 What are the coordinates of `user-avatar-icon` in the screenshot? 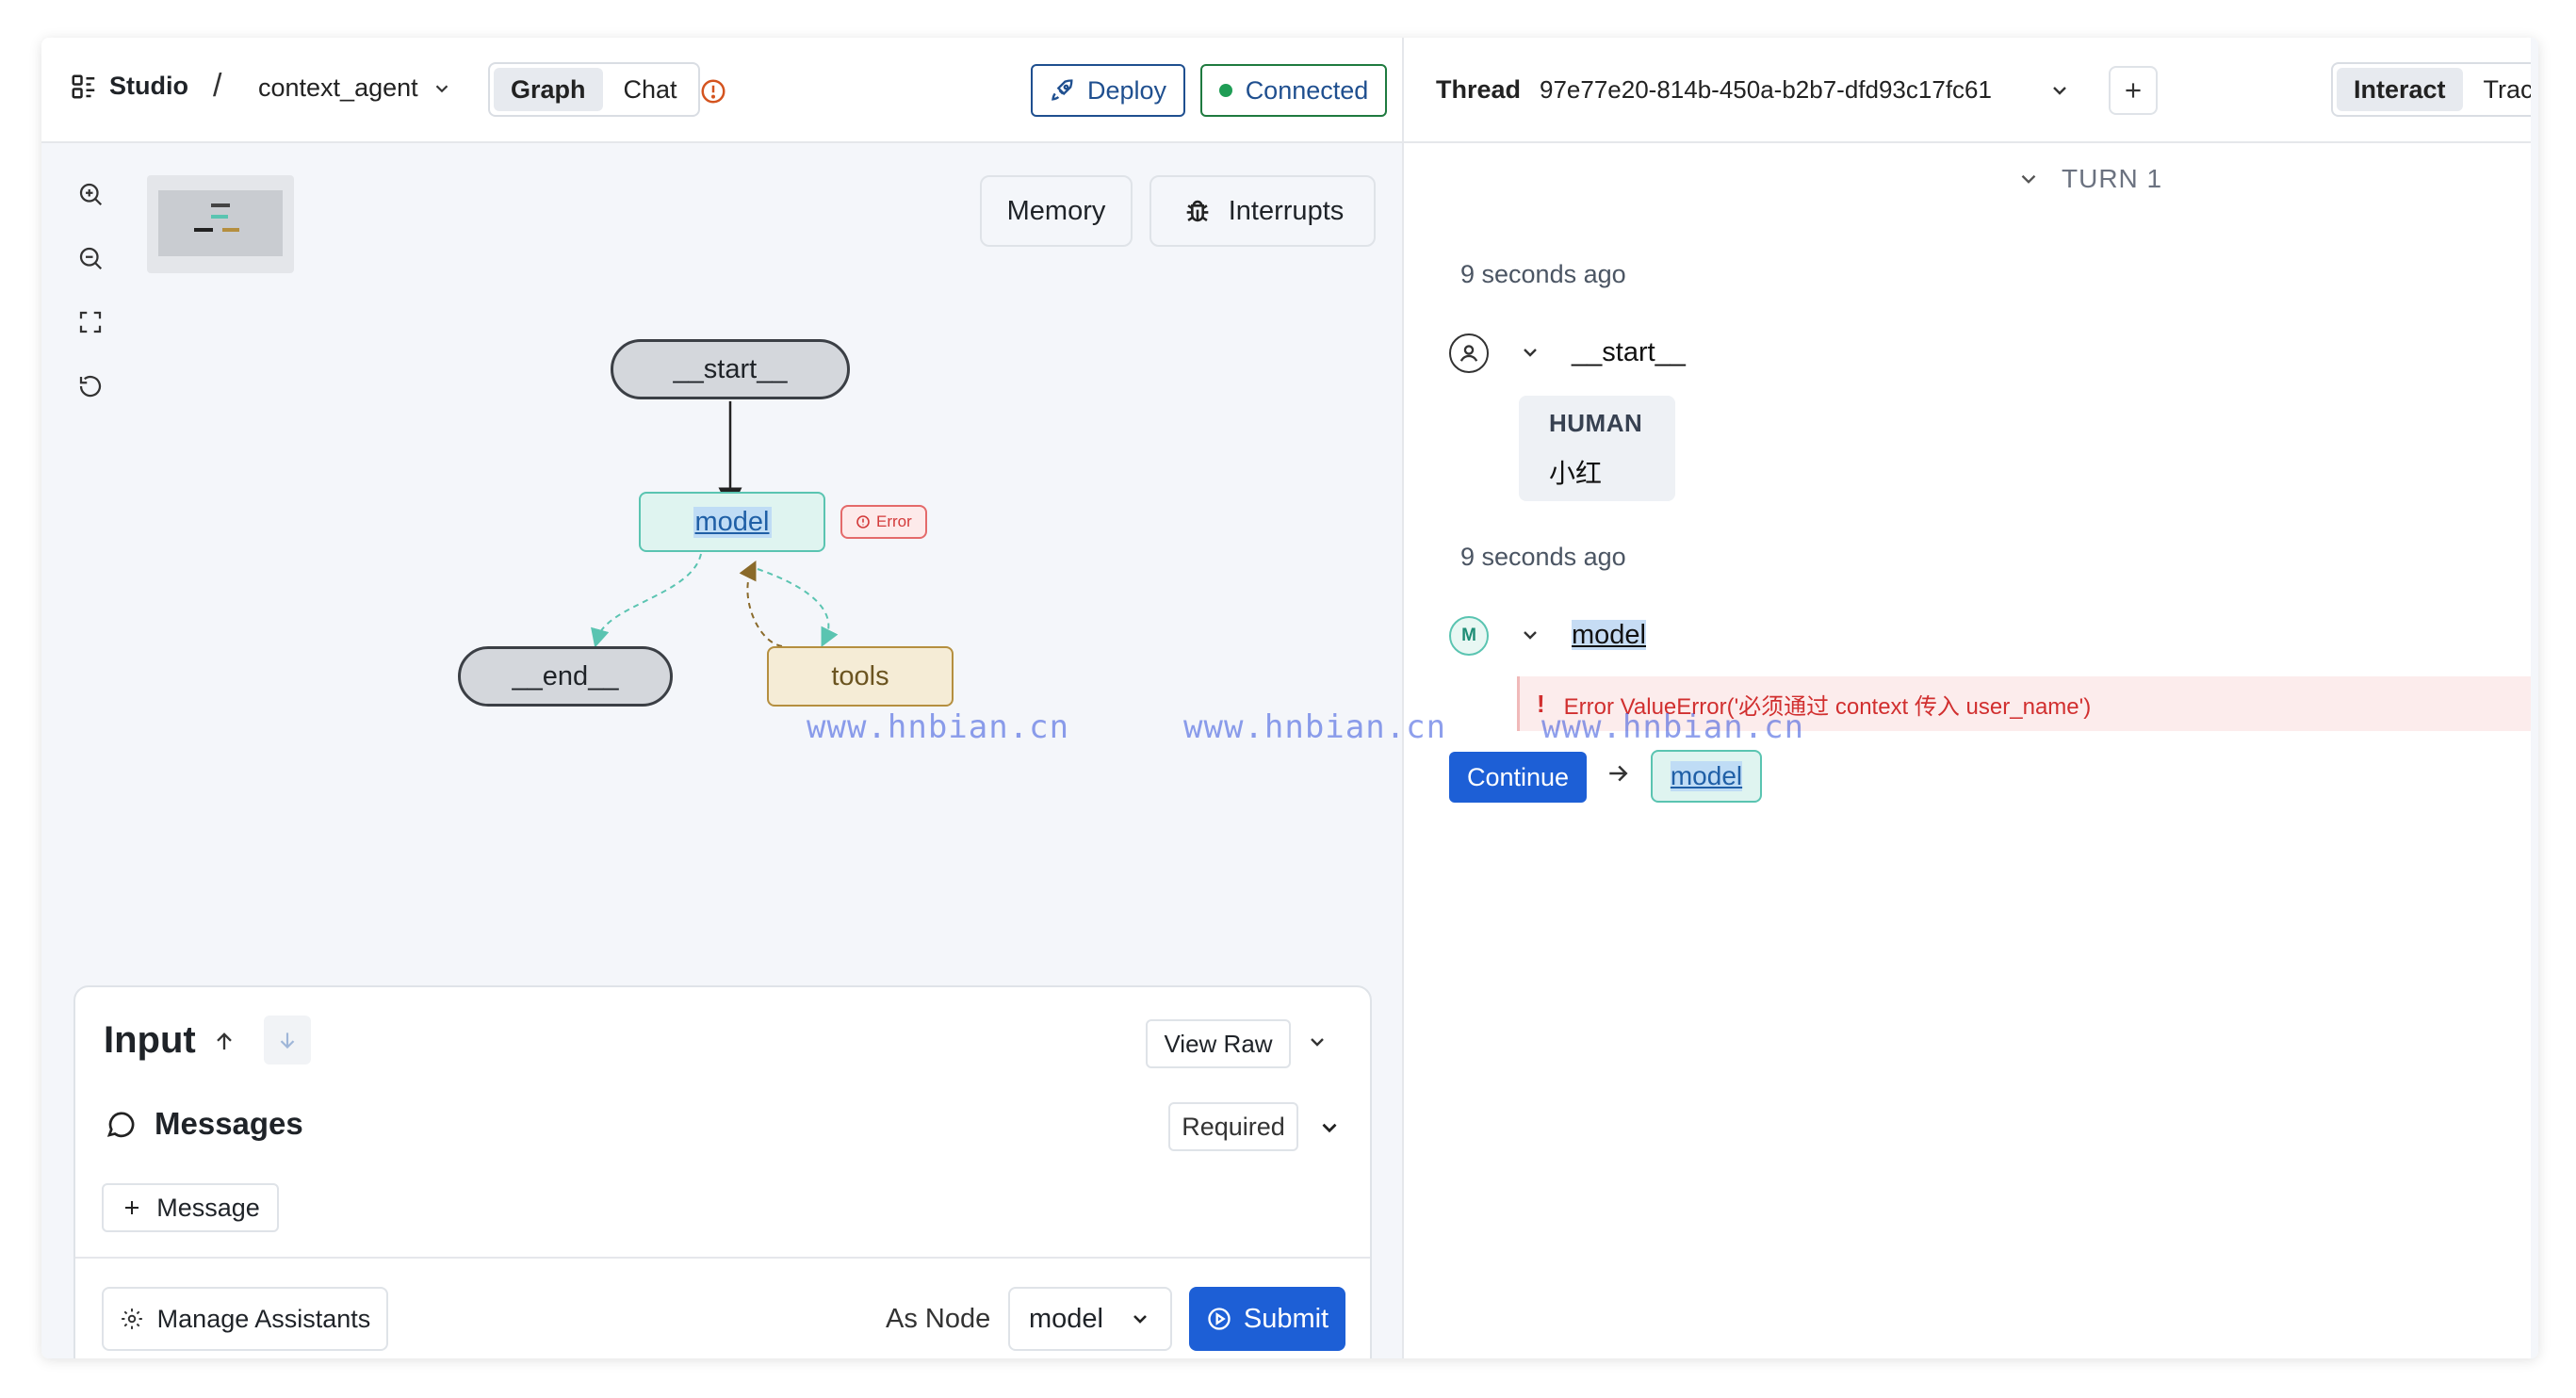 It's located at (1469, 353).